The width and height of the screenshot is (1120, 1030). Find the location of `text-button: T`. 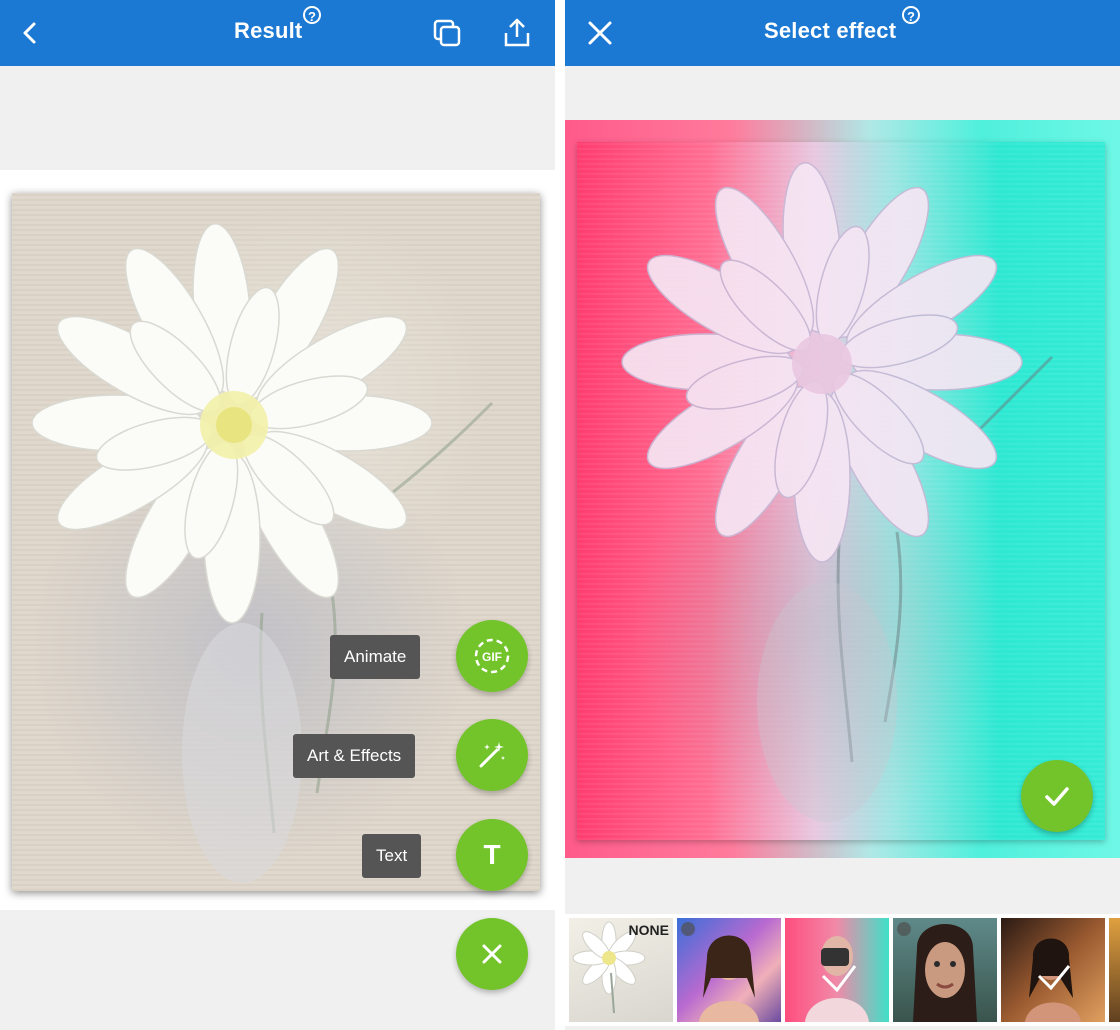

text-button: T is located at coordinates (492, 855).